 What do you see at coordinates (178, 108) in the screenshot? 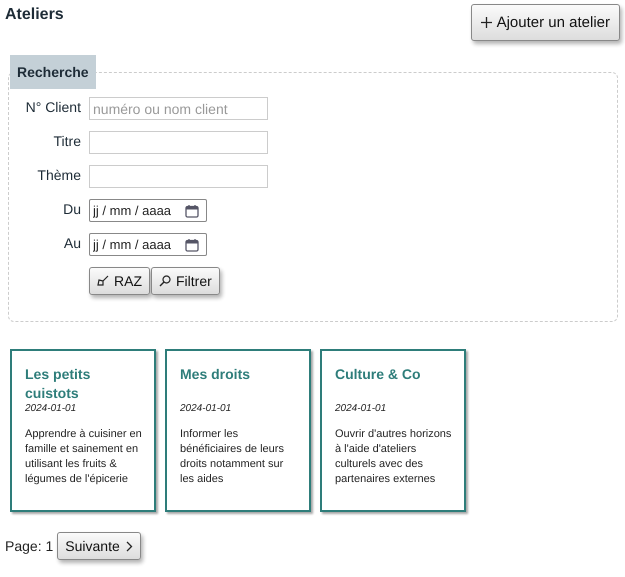
I see `input-field: numéro ou nom client` at bounding box center [178, 108].